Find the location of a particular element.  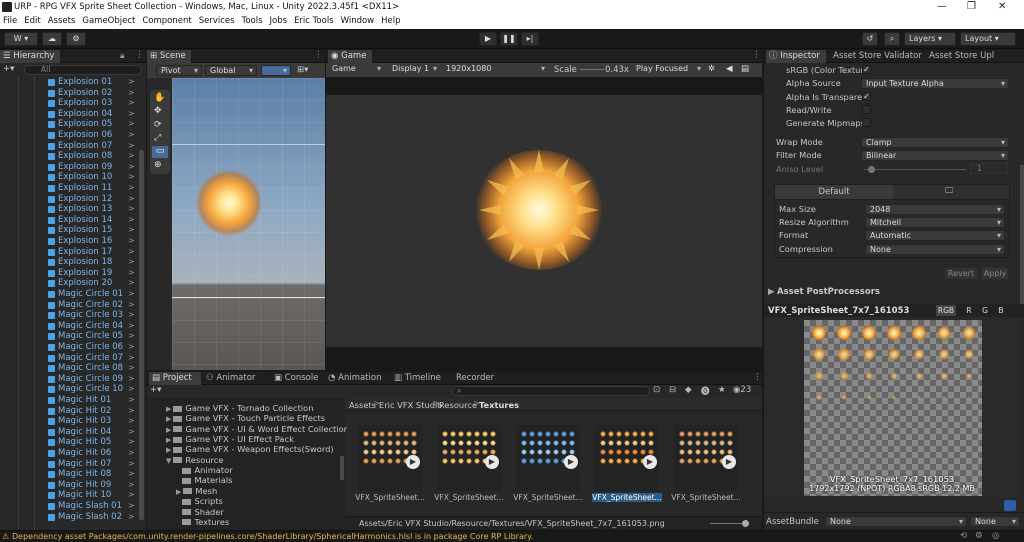

hierarchy-item: Magic Circle 01 > is located at coordinates (72, 294).